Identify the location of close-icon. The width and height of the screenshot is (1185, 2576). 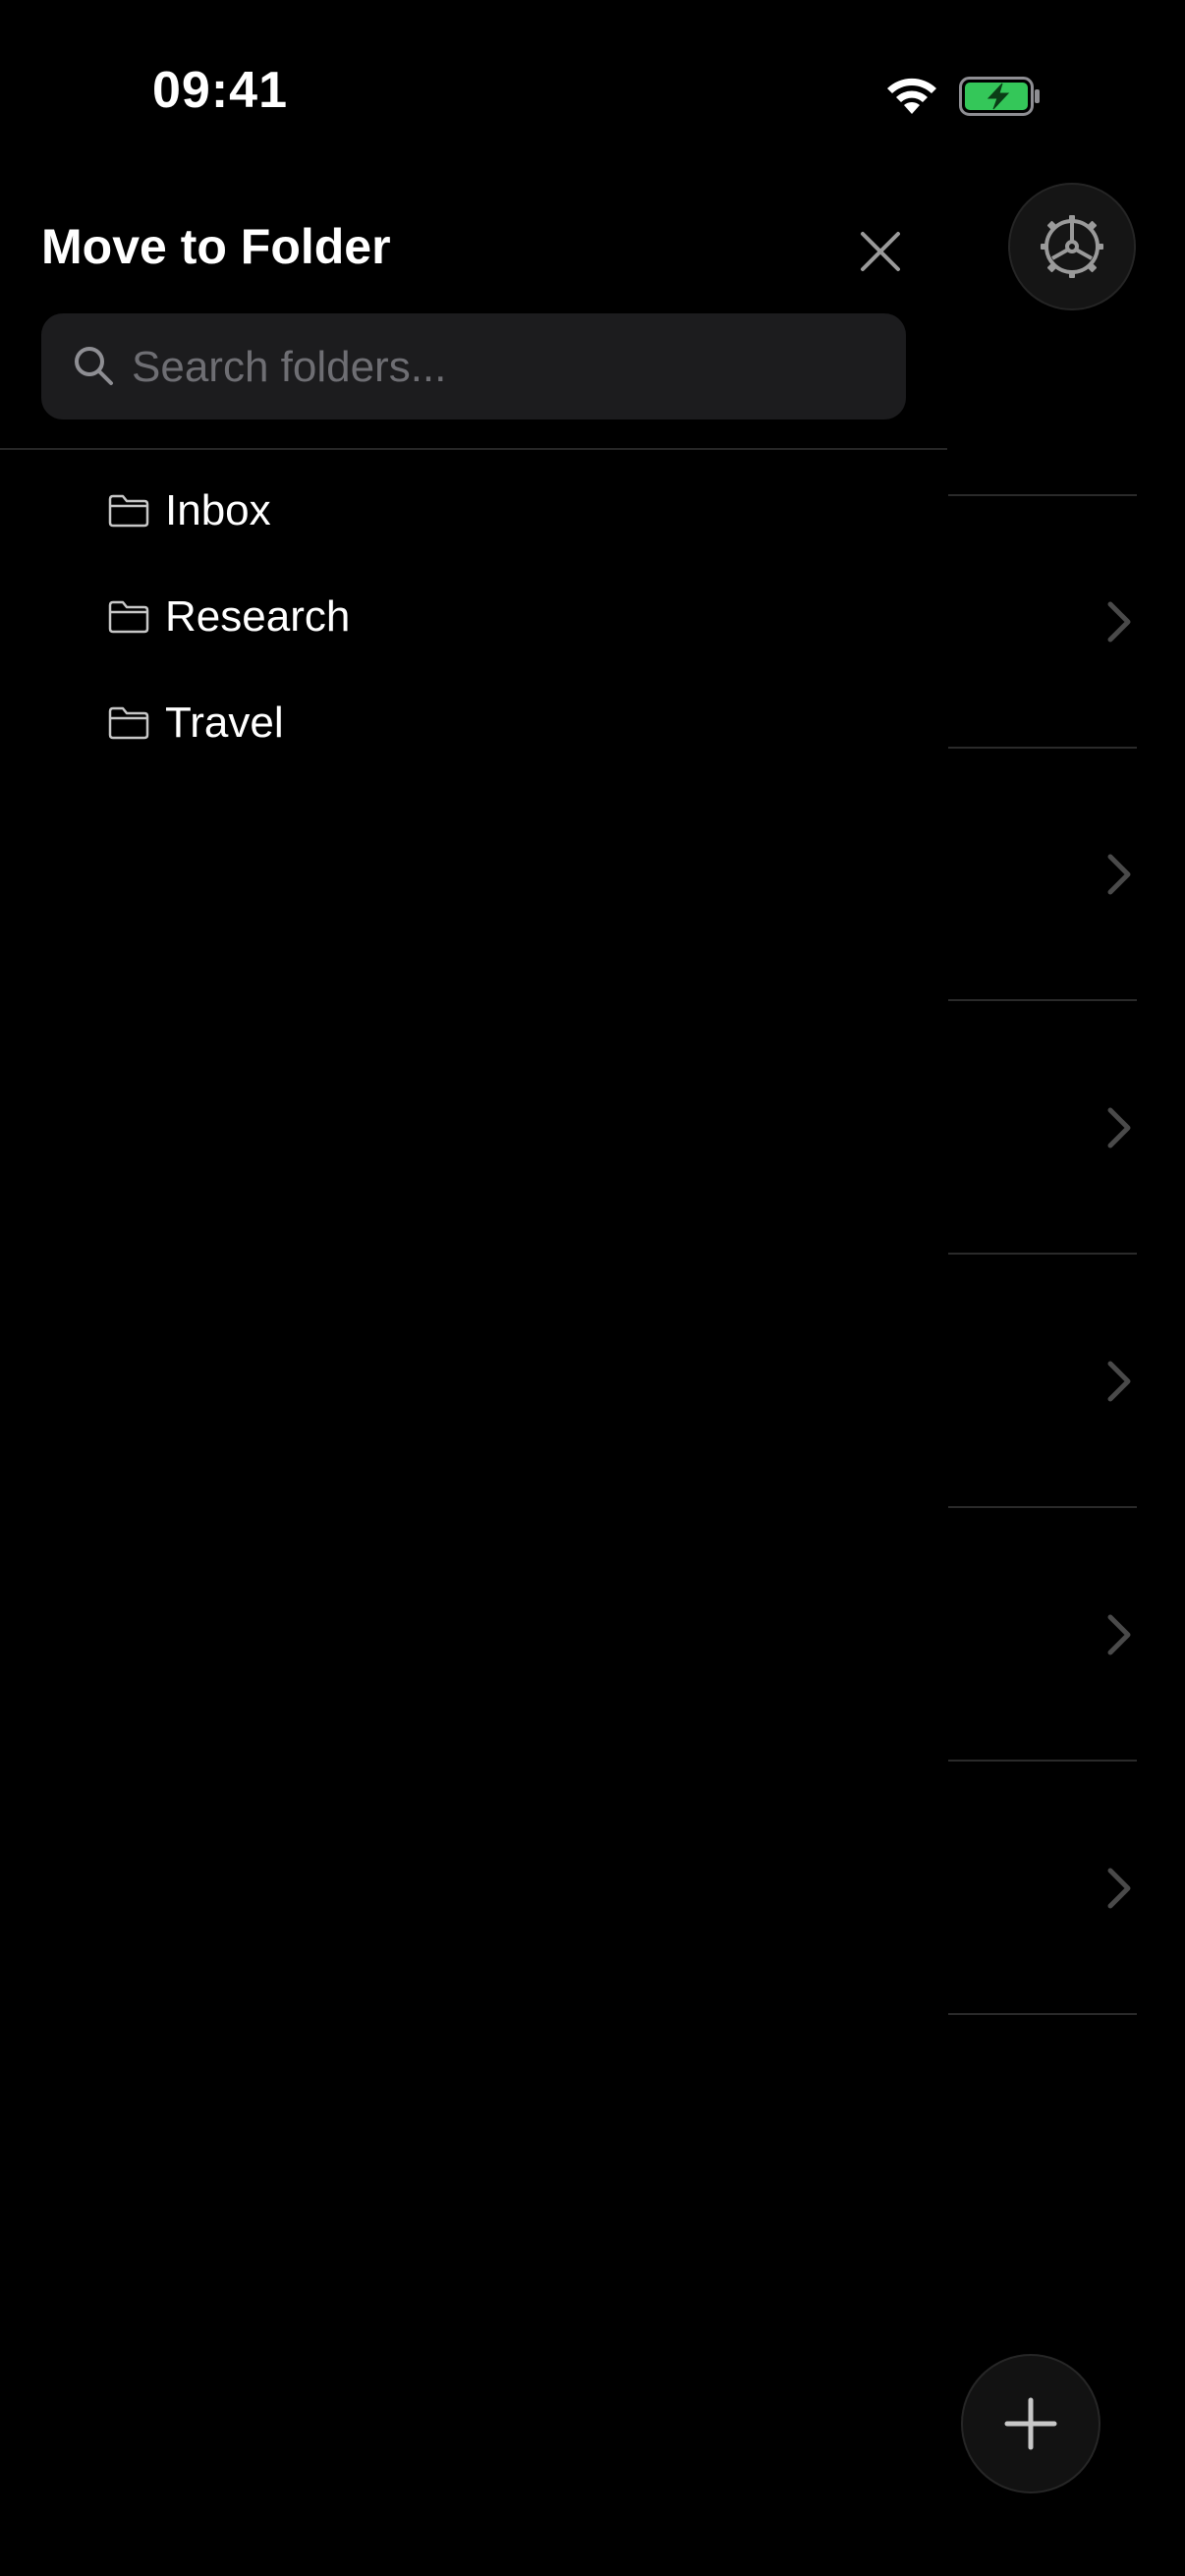
(881, 251).